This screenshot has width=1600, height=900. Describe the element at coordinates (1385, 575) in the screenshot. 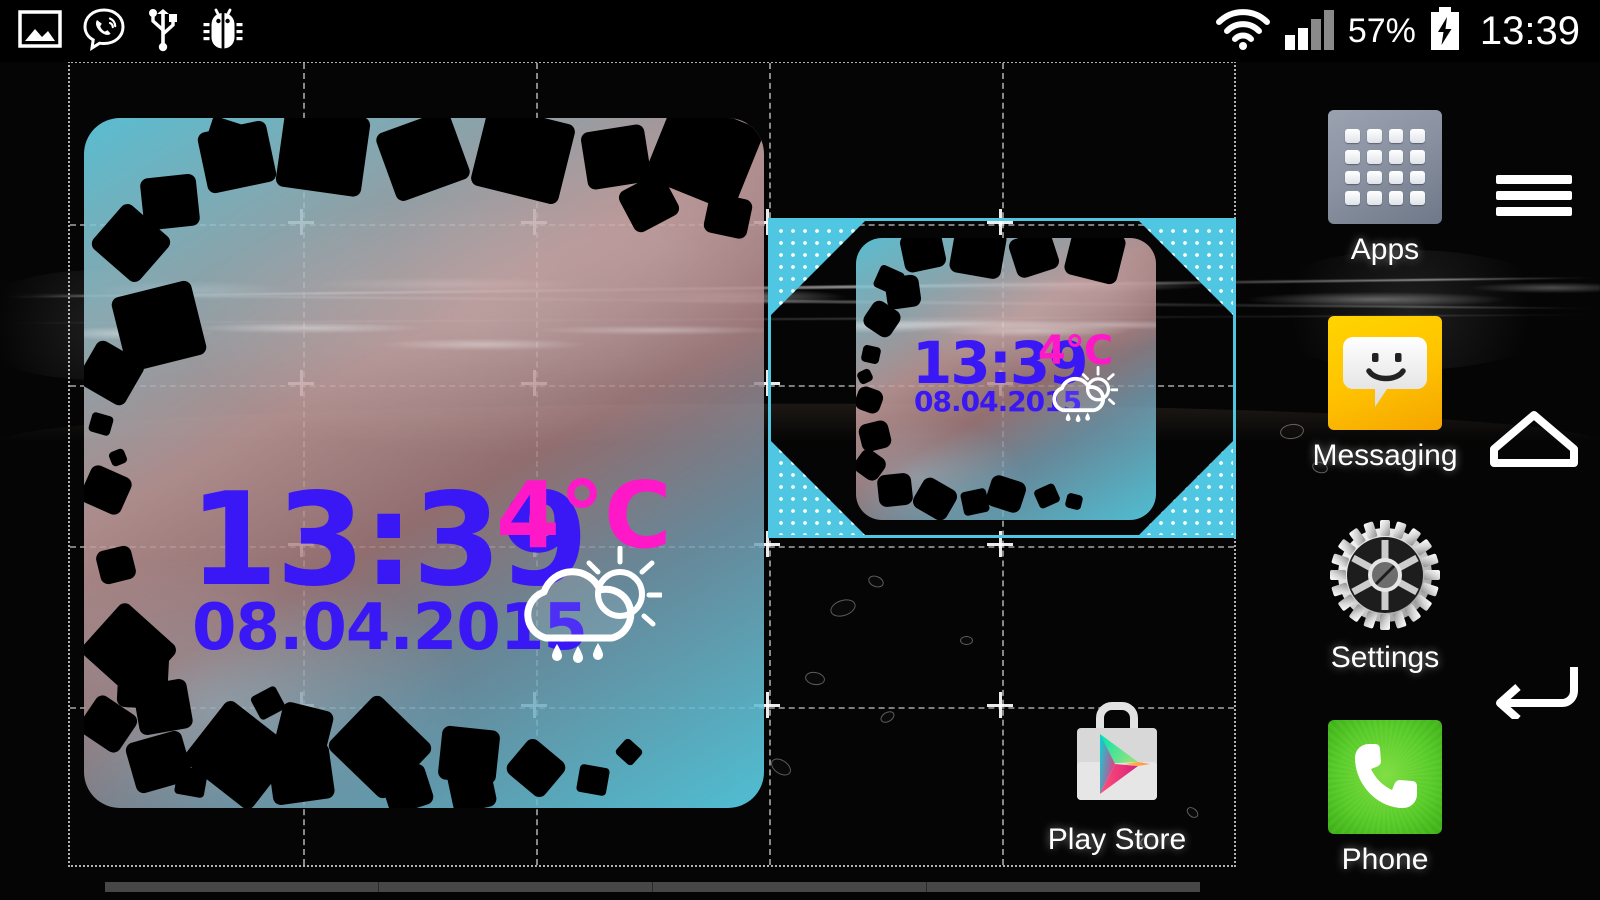

I see `gear-icon` at that location.